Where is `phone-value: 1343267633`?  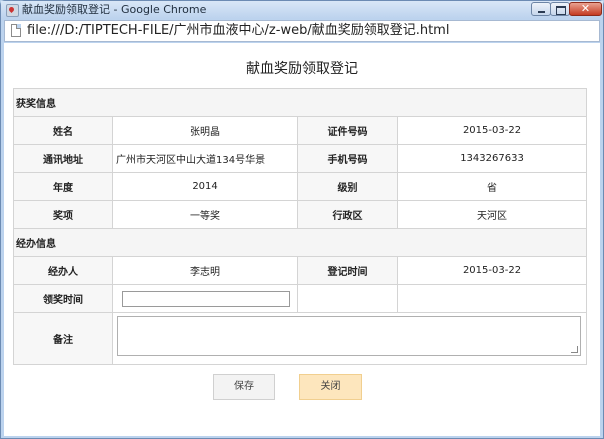
phone-value: 1343267633 is located at coordinates (492, 158).